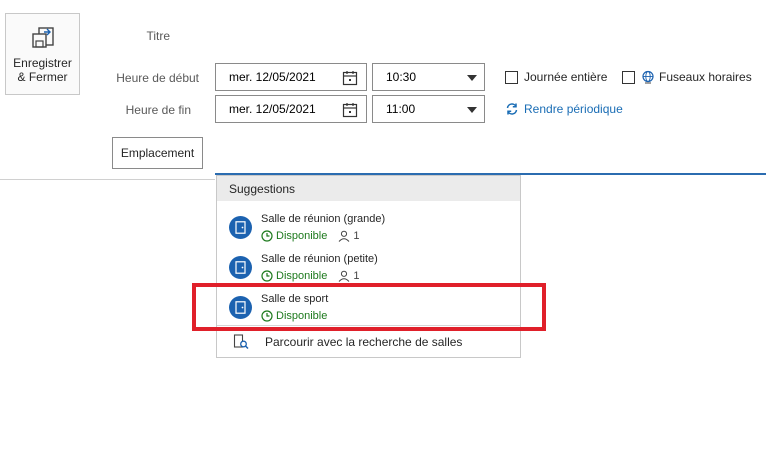 Image resolution: width=766 pixels, height=461 pixels. Describe the element at coordinates (42, 37) in the screenshot. I see `save-close-icon` at that location.